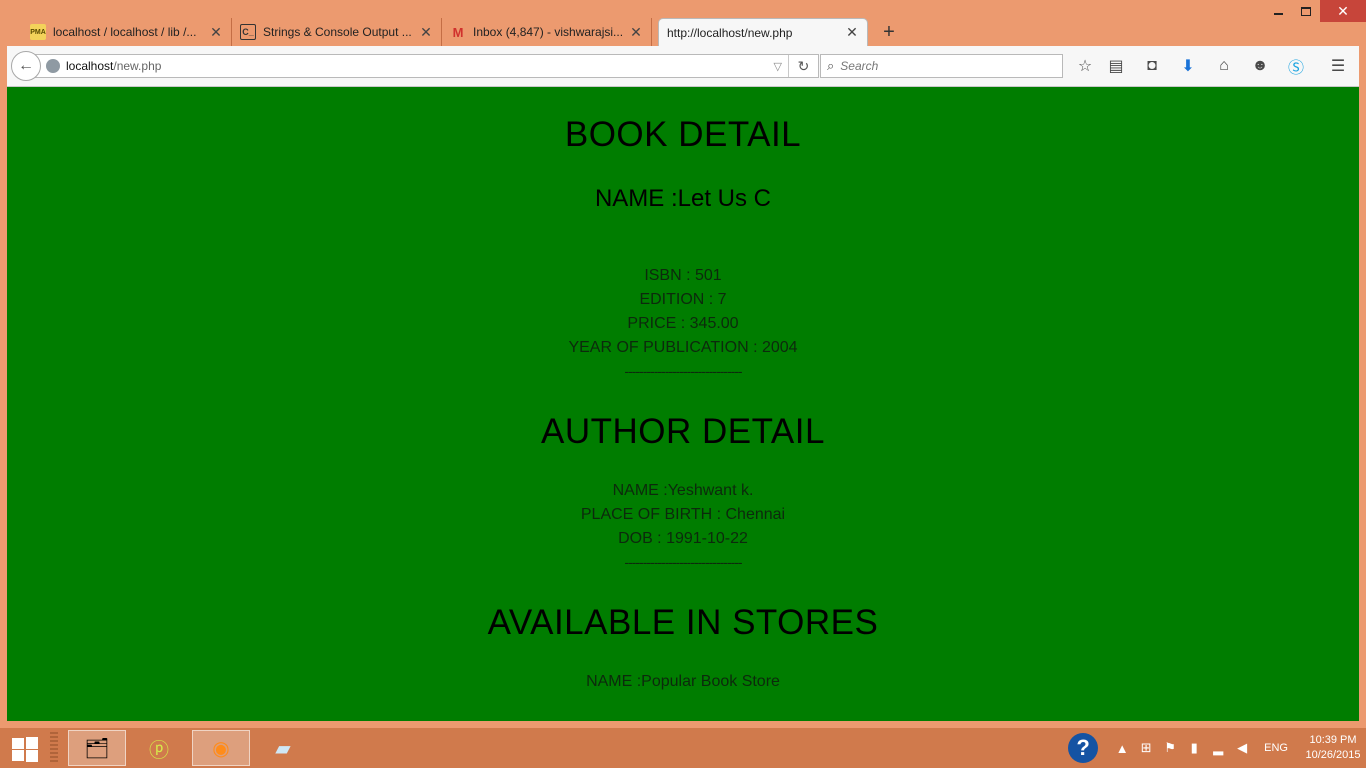 The width and height of the screenshot is (1366, 768). What do you see at coordinates (1278, 14) in the screenshot?
I see `minimize-icon` at bounding box center [1278, 14].